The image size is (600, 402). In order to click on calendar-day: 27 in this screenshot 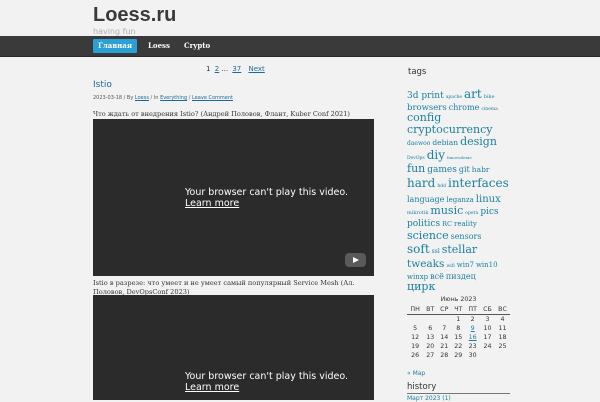, I will do `click(430, 355)`.